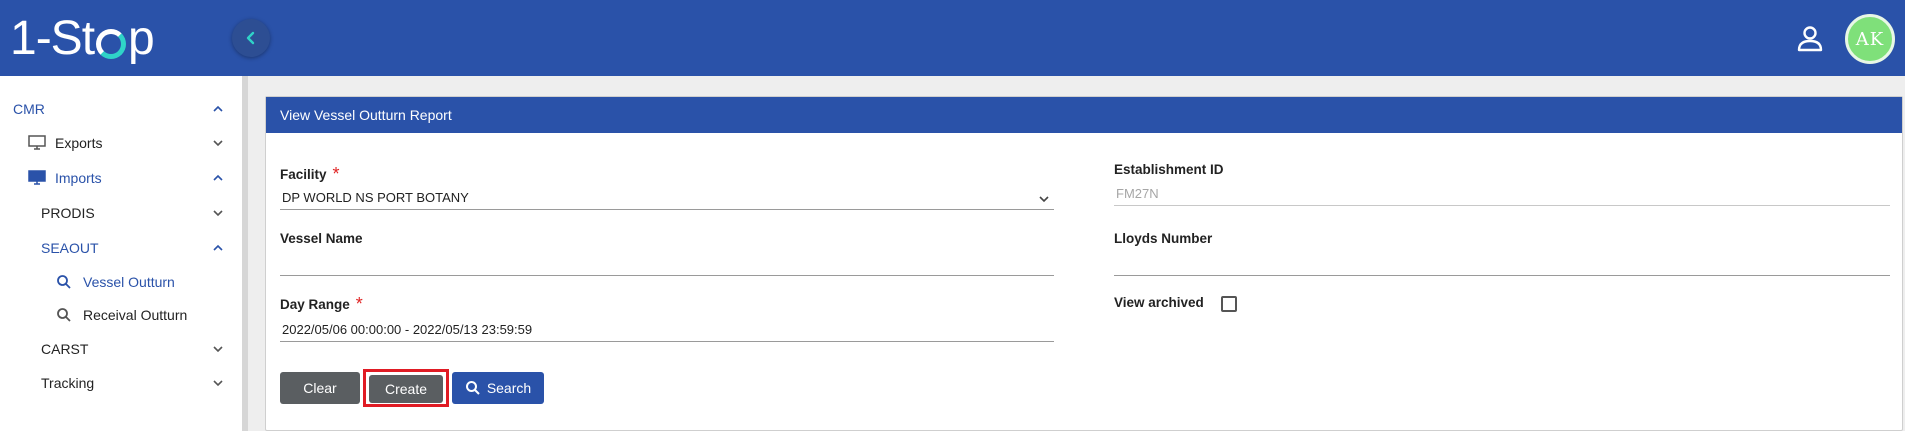 Image resolution: width=1905 pixels, height=431 pixels. I want to click on vessel-name-label: Vessel Name, so click(321, 238).